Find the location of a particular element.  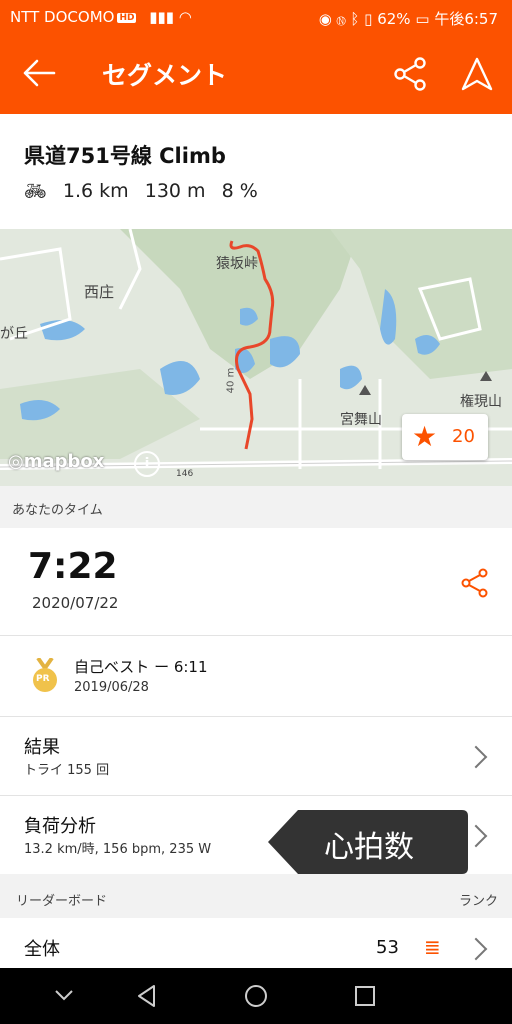

segment-elevation: 130 m is located at coordinates (175, 191).